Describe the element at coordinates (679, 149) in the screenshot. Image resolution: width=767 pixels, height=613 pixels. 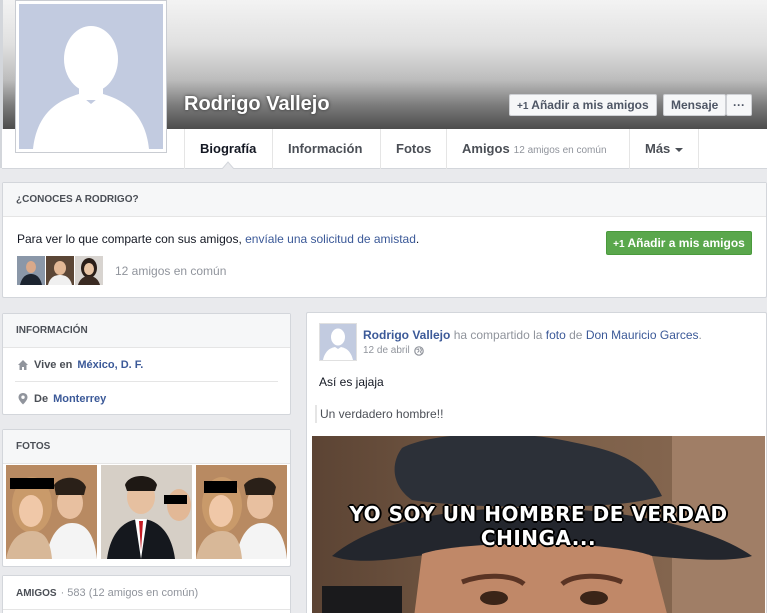
I see `caret-down-icon` at that location.